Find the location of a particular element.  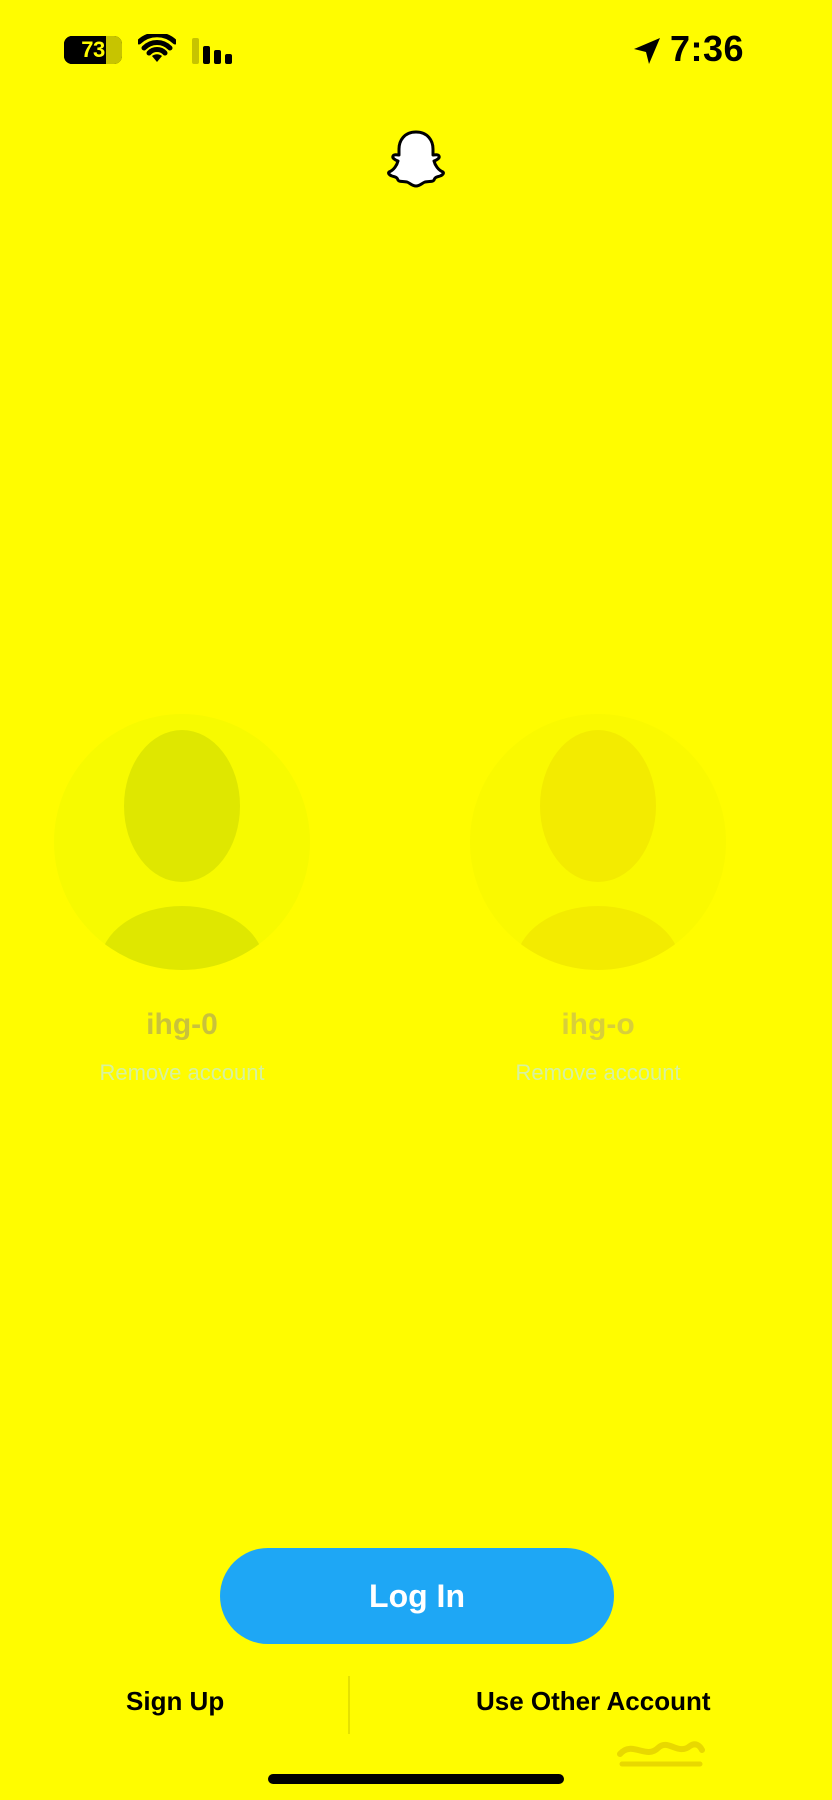

divider is located at coordinates (349, 1705).